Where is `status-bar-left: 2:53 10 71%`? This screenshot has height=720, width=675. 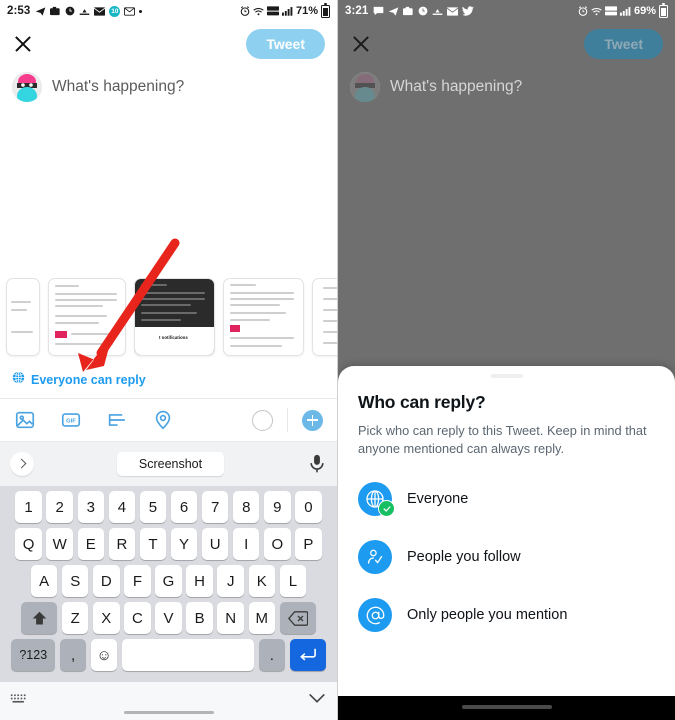 status-bar-left: 2:53 10 71% is located at coordinates (168, 11).